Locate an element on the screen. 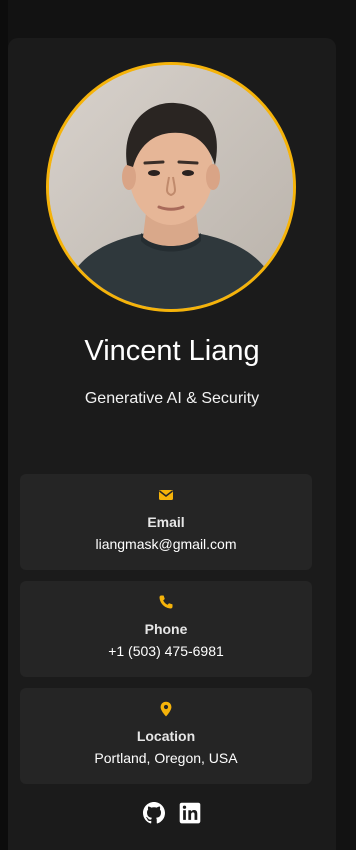  linkedin-icon is located at coordinates (190, 813).